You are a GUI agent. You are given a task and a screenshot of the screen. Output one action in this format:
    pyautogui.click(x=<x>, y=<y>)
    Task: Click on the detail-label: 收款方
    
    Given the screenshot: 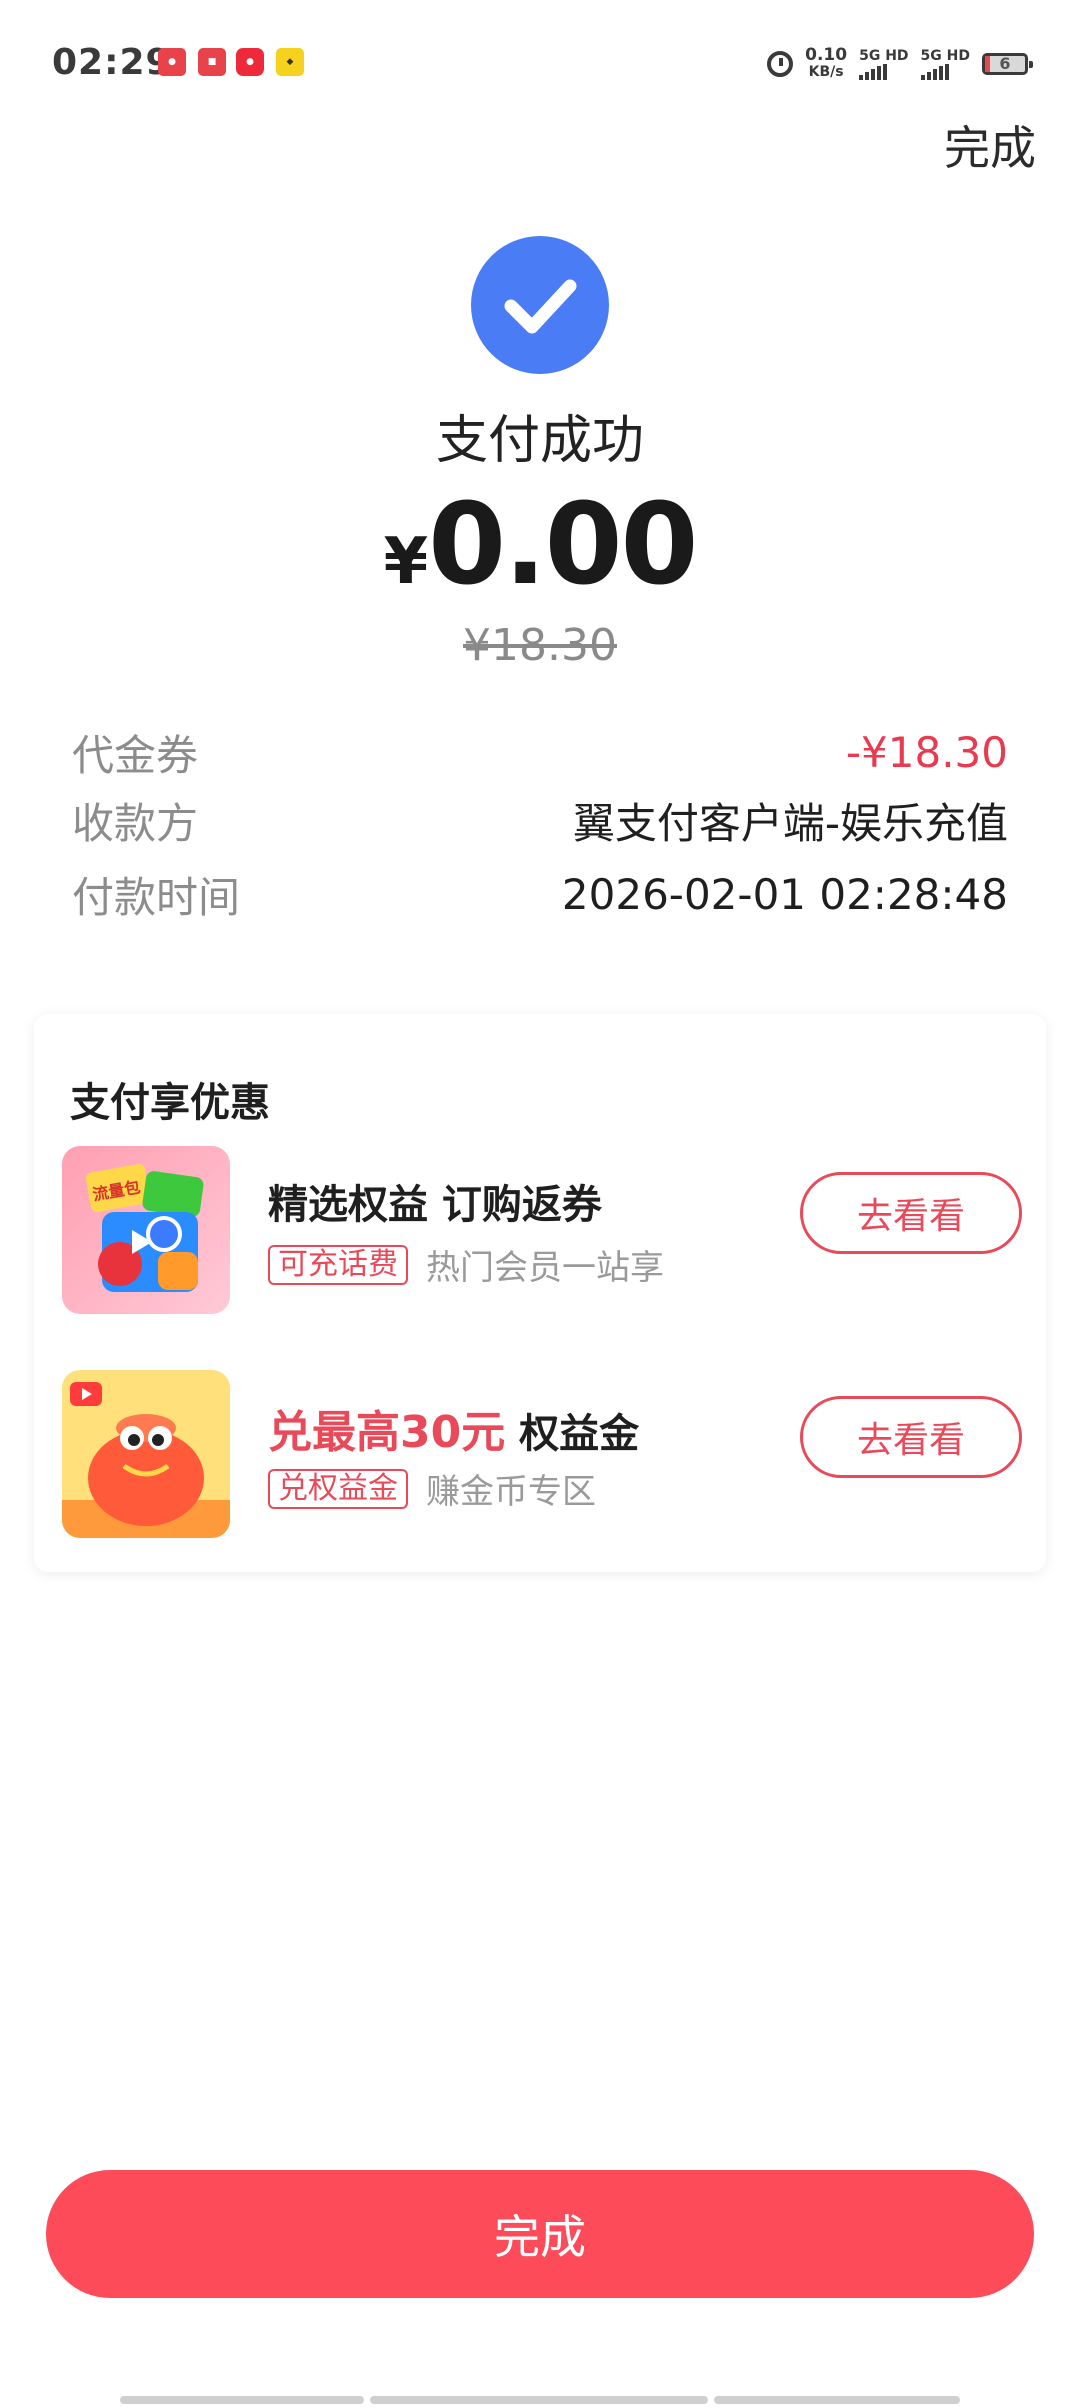 What is the action you would take?
    pyautogui.click(x=135, y=823)
    